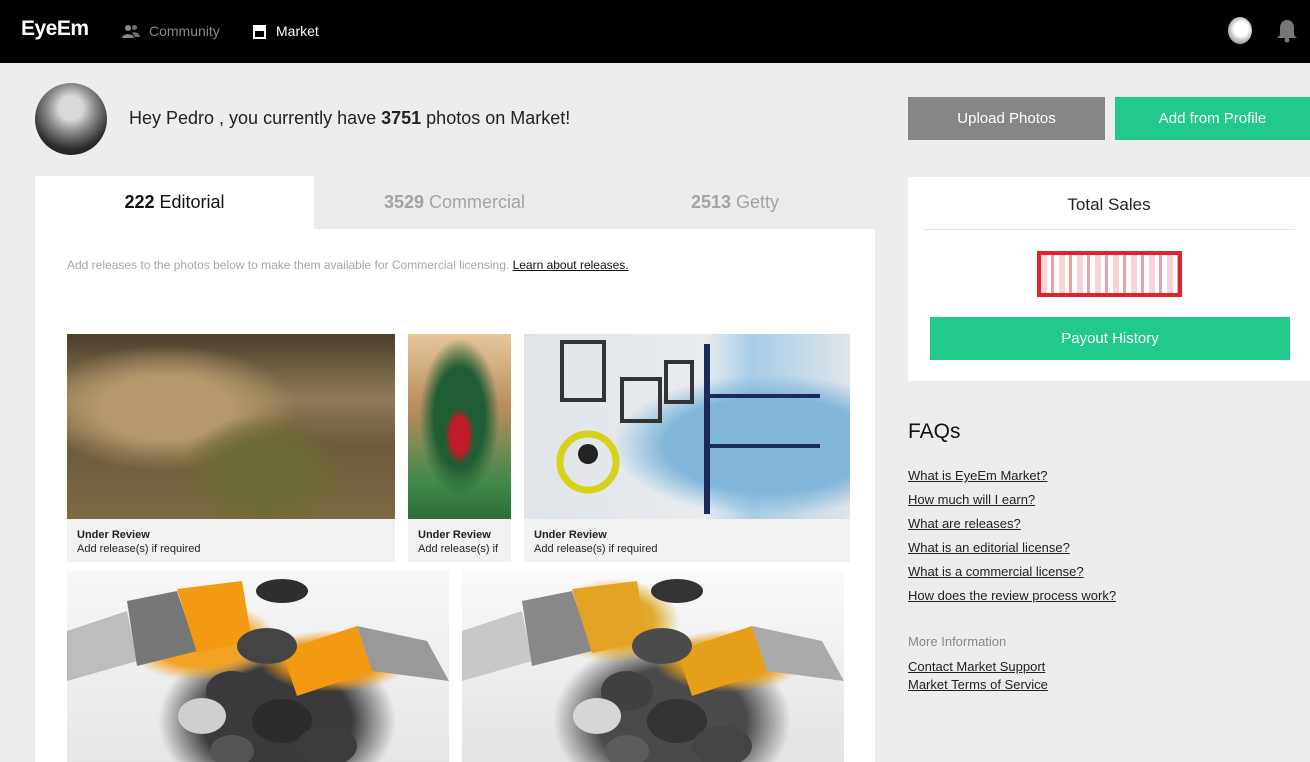  I want to click on tab-editorial: 222 Editorial, so click(174, 202).